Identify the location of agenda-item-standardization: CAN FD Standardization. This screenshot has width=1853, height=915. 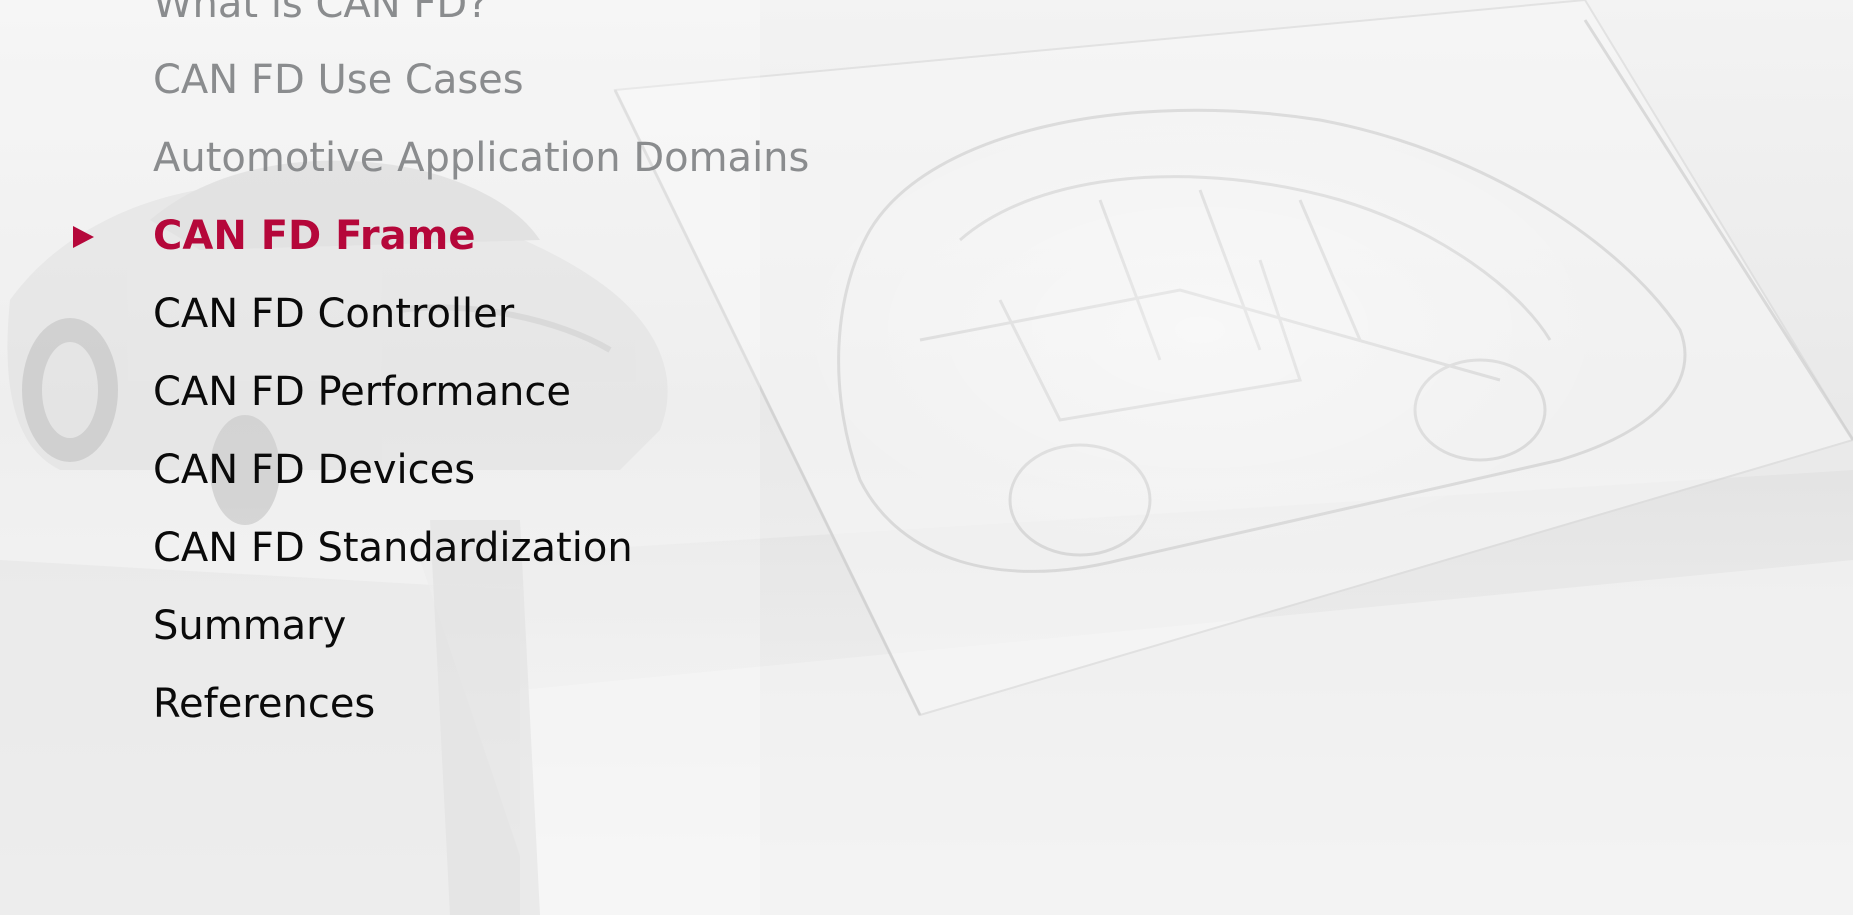
(393, 548).